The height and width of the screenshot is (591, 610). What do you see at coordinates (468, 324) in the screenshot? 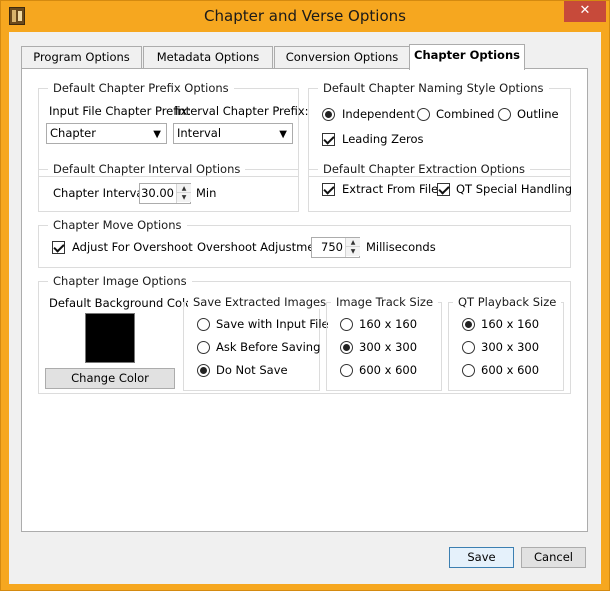
I see `qt-size-160-radio` at bounding box center [468, 324].